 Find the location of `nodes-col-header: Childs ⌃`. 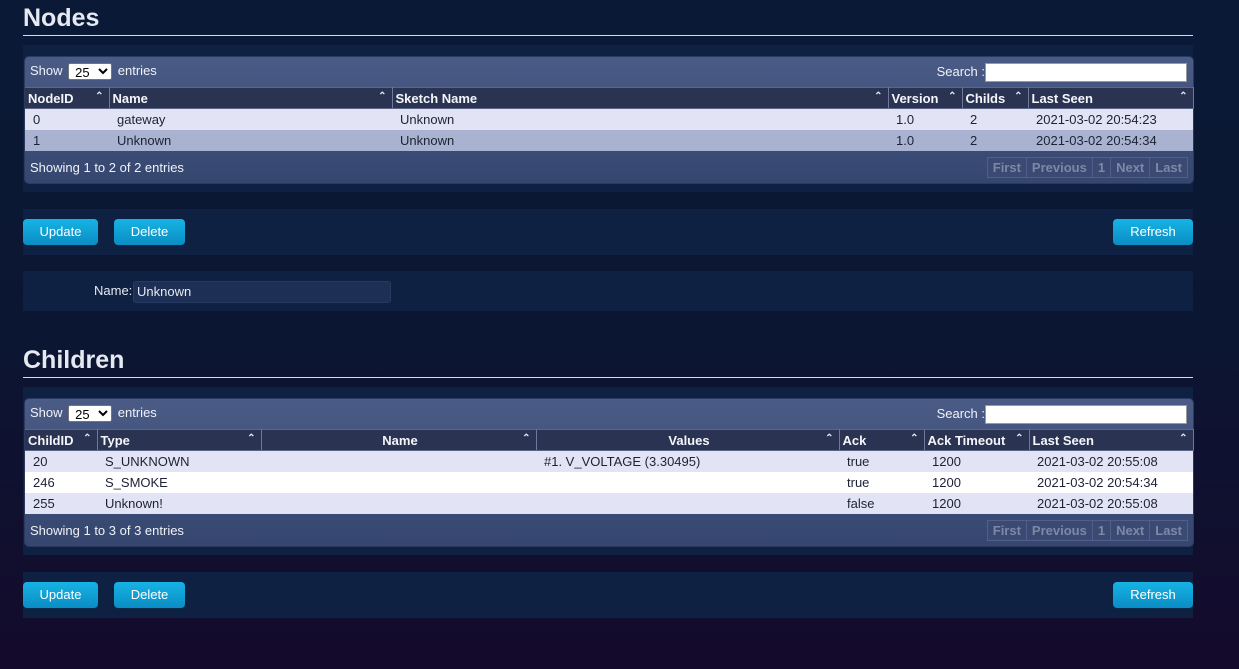

nodes-col-header: Childs ⌃ is located at coordinates (995, 98).